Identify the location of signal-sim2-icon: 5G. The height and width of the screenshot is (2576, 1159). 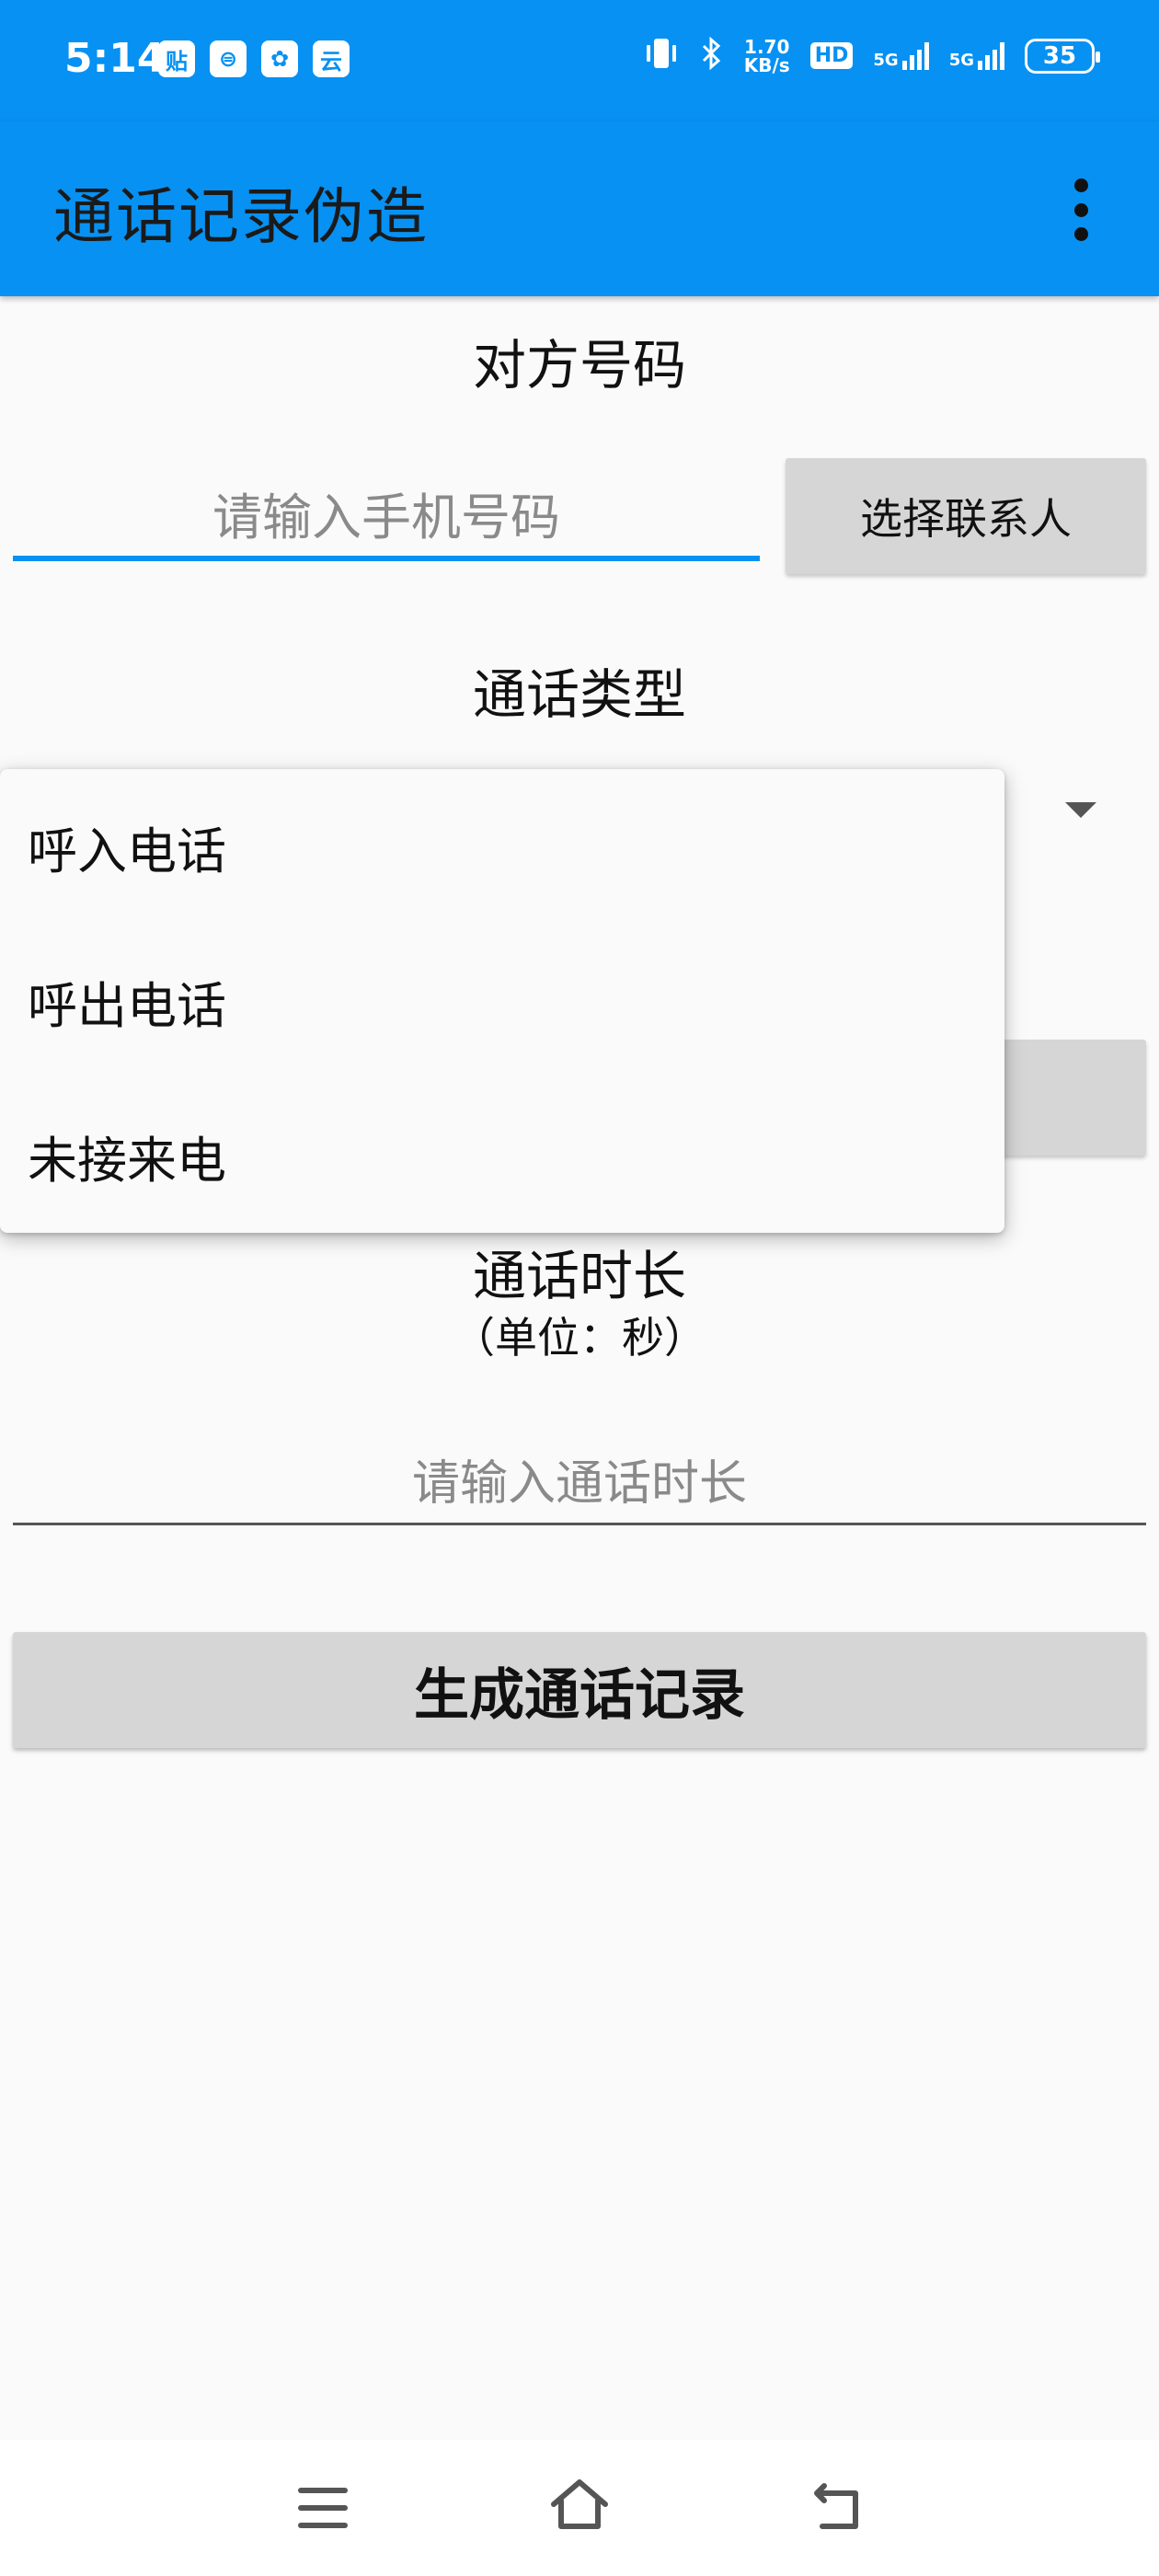
(976, 55).